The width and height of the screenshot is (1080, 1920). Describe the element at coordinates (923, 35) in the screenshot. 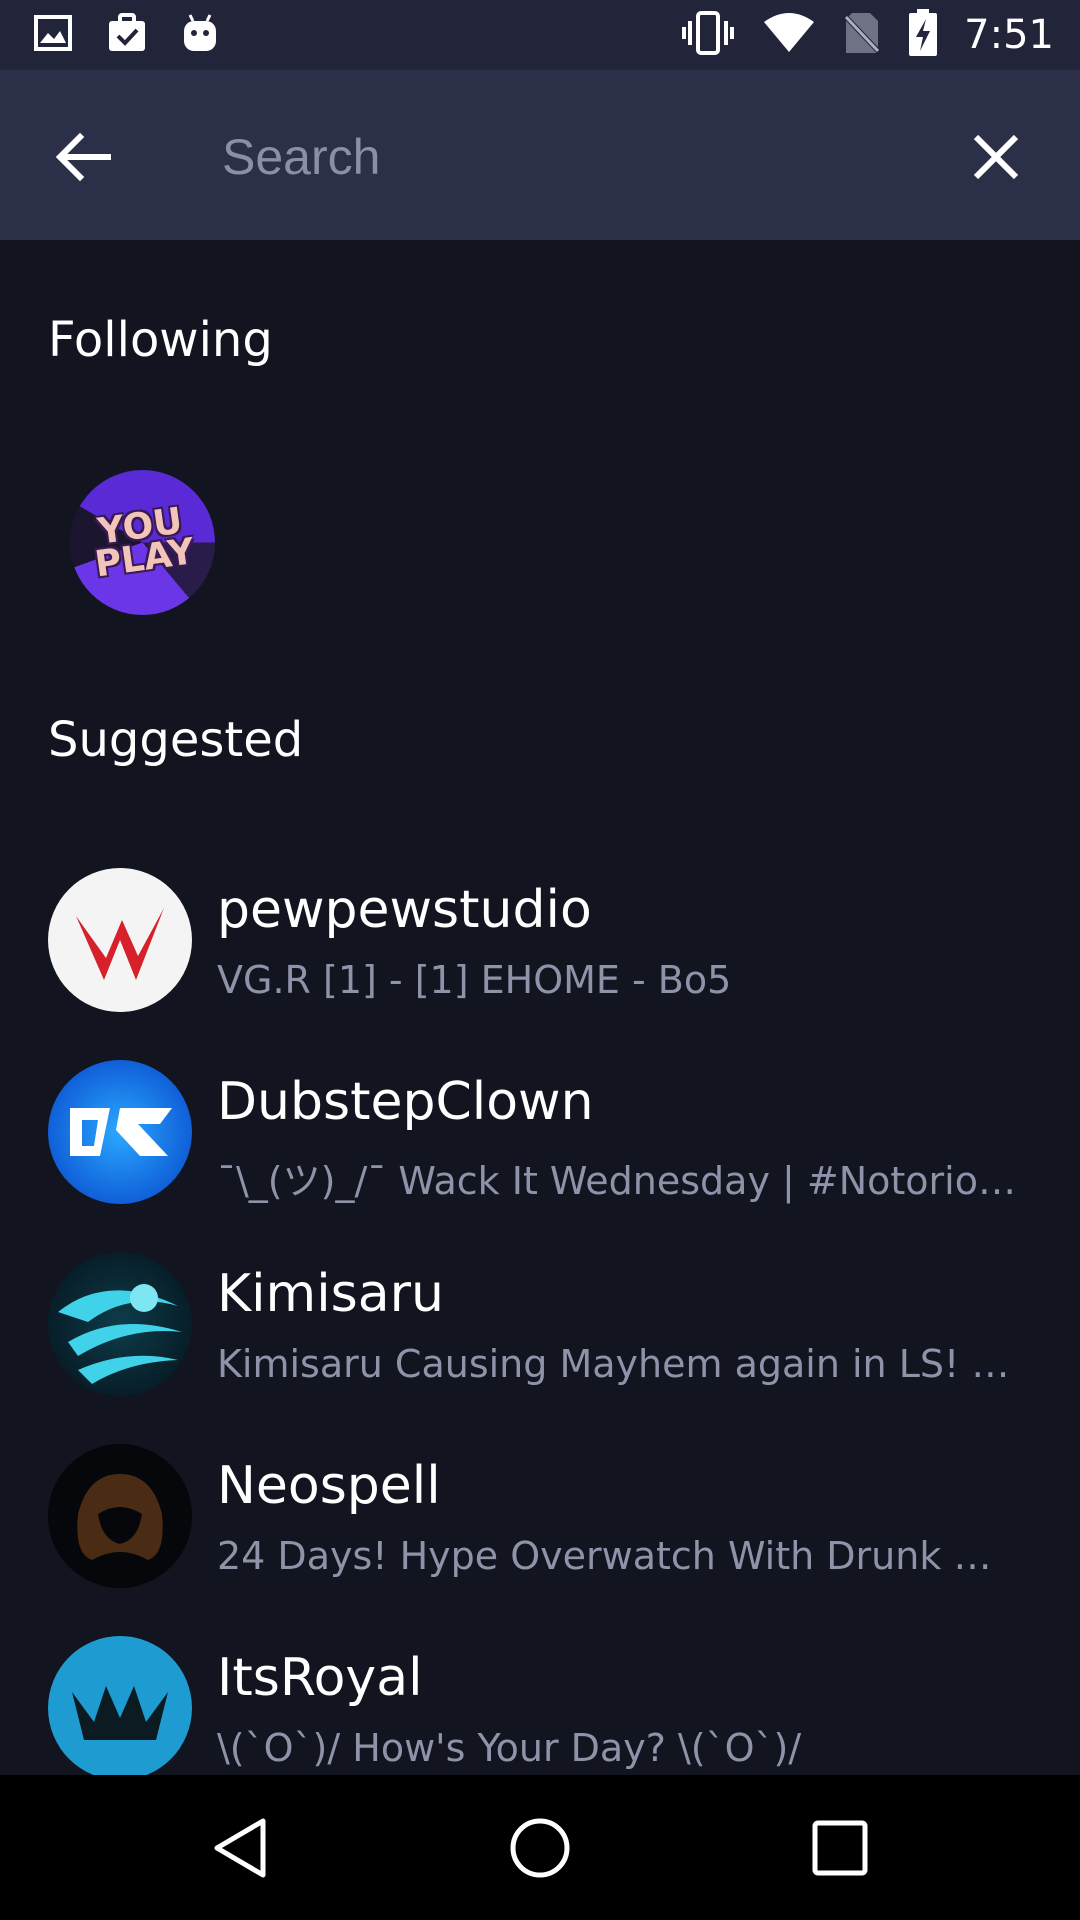

I see `battery-charging-icon` at that location.